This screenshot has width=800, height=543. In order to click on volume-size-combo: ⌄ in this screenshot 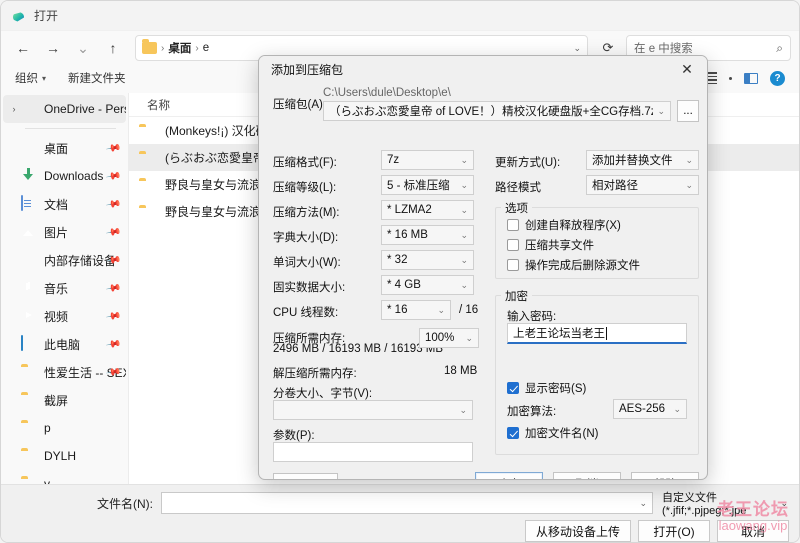, I will do `click(373, 410)`.